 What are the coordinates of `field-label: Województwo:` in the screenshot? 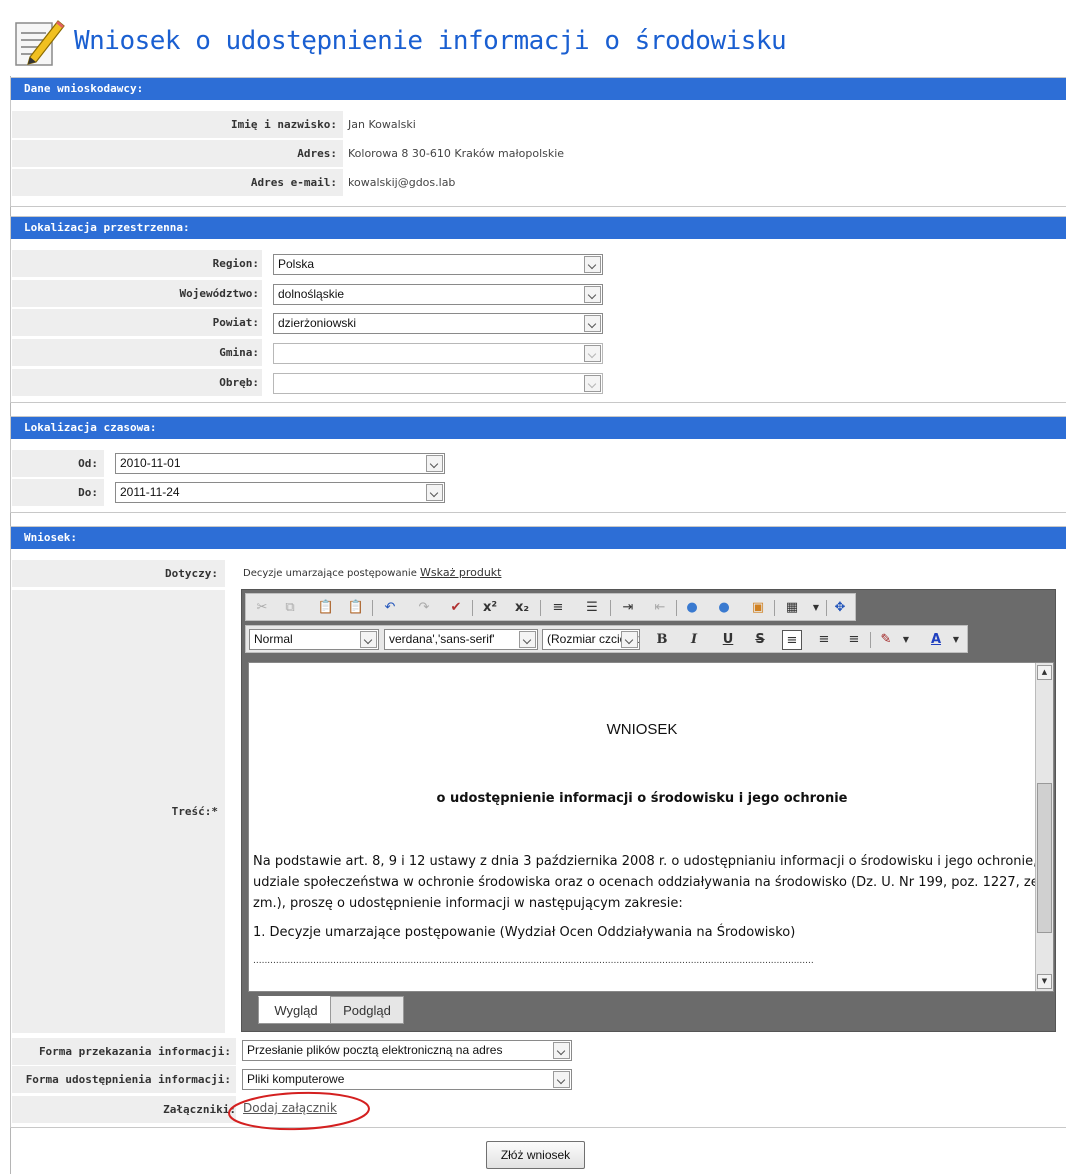 It's located at (219, 293).